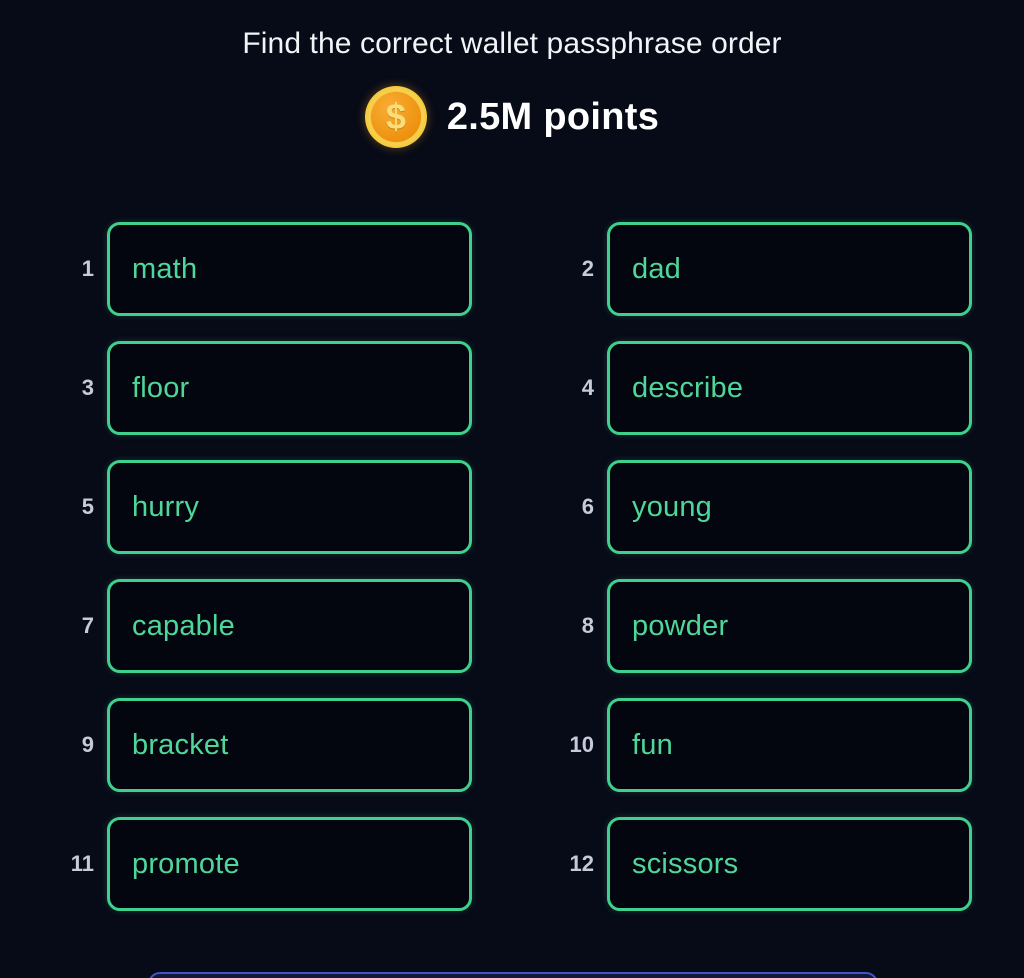 The width and height of the screenshot is (1024, 978). What do you see at coordinates (183, 625) in the screenshot?
I see `word-text: capable` at bounding box center [183, 625].